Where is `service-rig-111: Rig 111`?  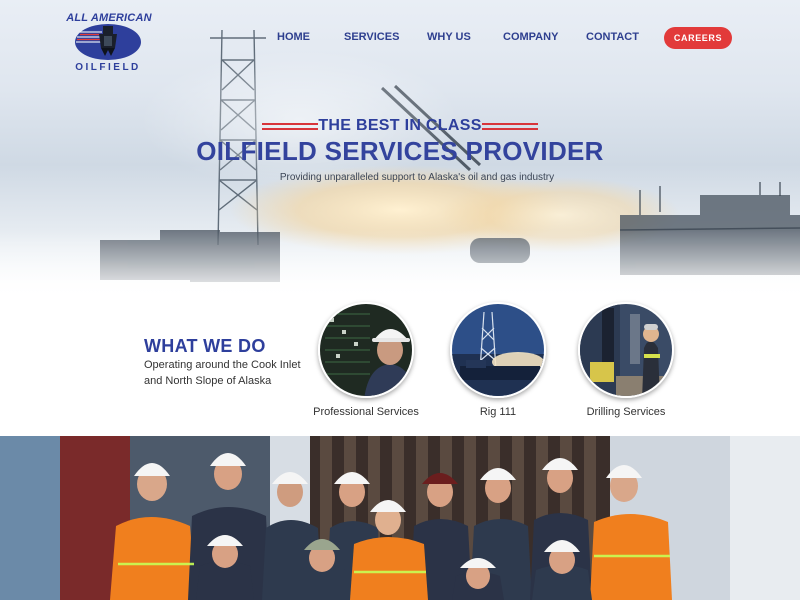 service-rig-111: Rig 111 is located at coordinates (498, 360).